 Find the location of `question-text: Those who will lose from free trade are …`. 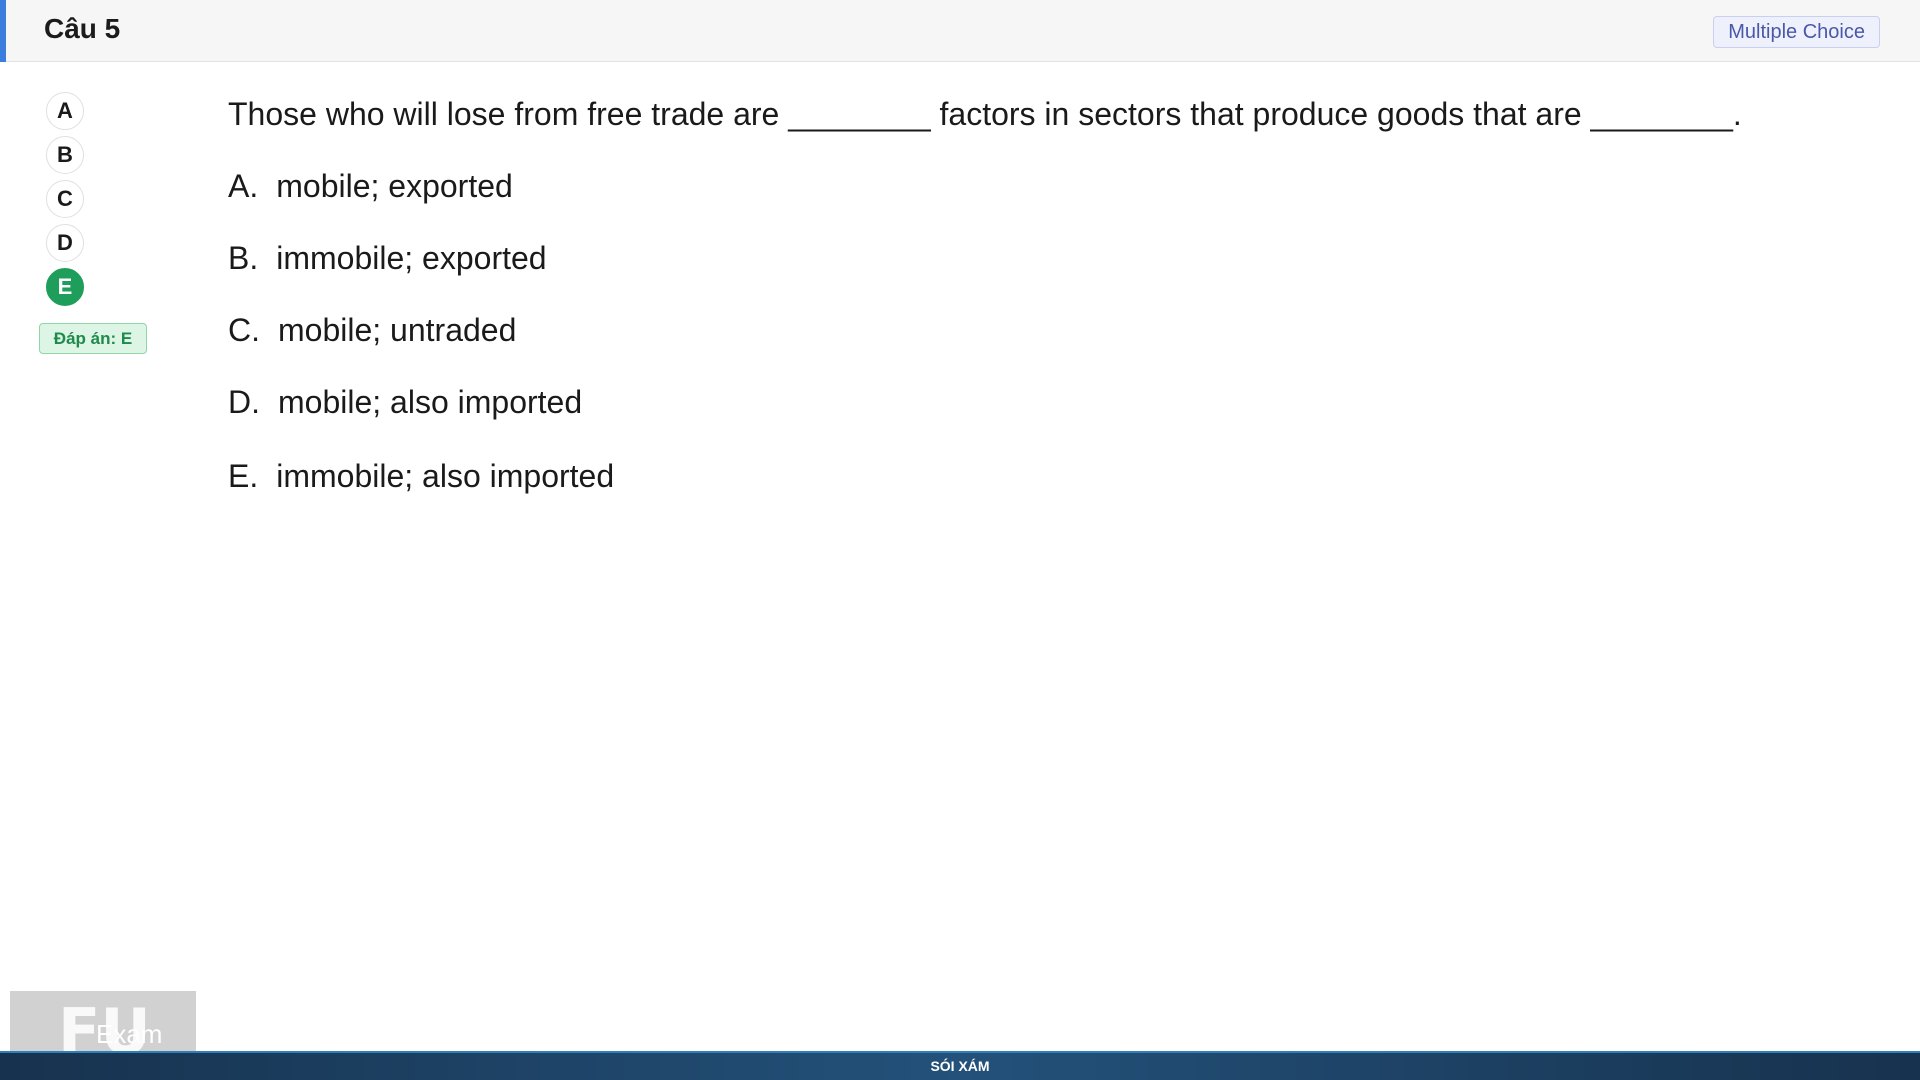

question-text: Those who will lose from free trade are … is located at coordinates (985, 114).